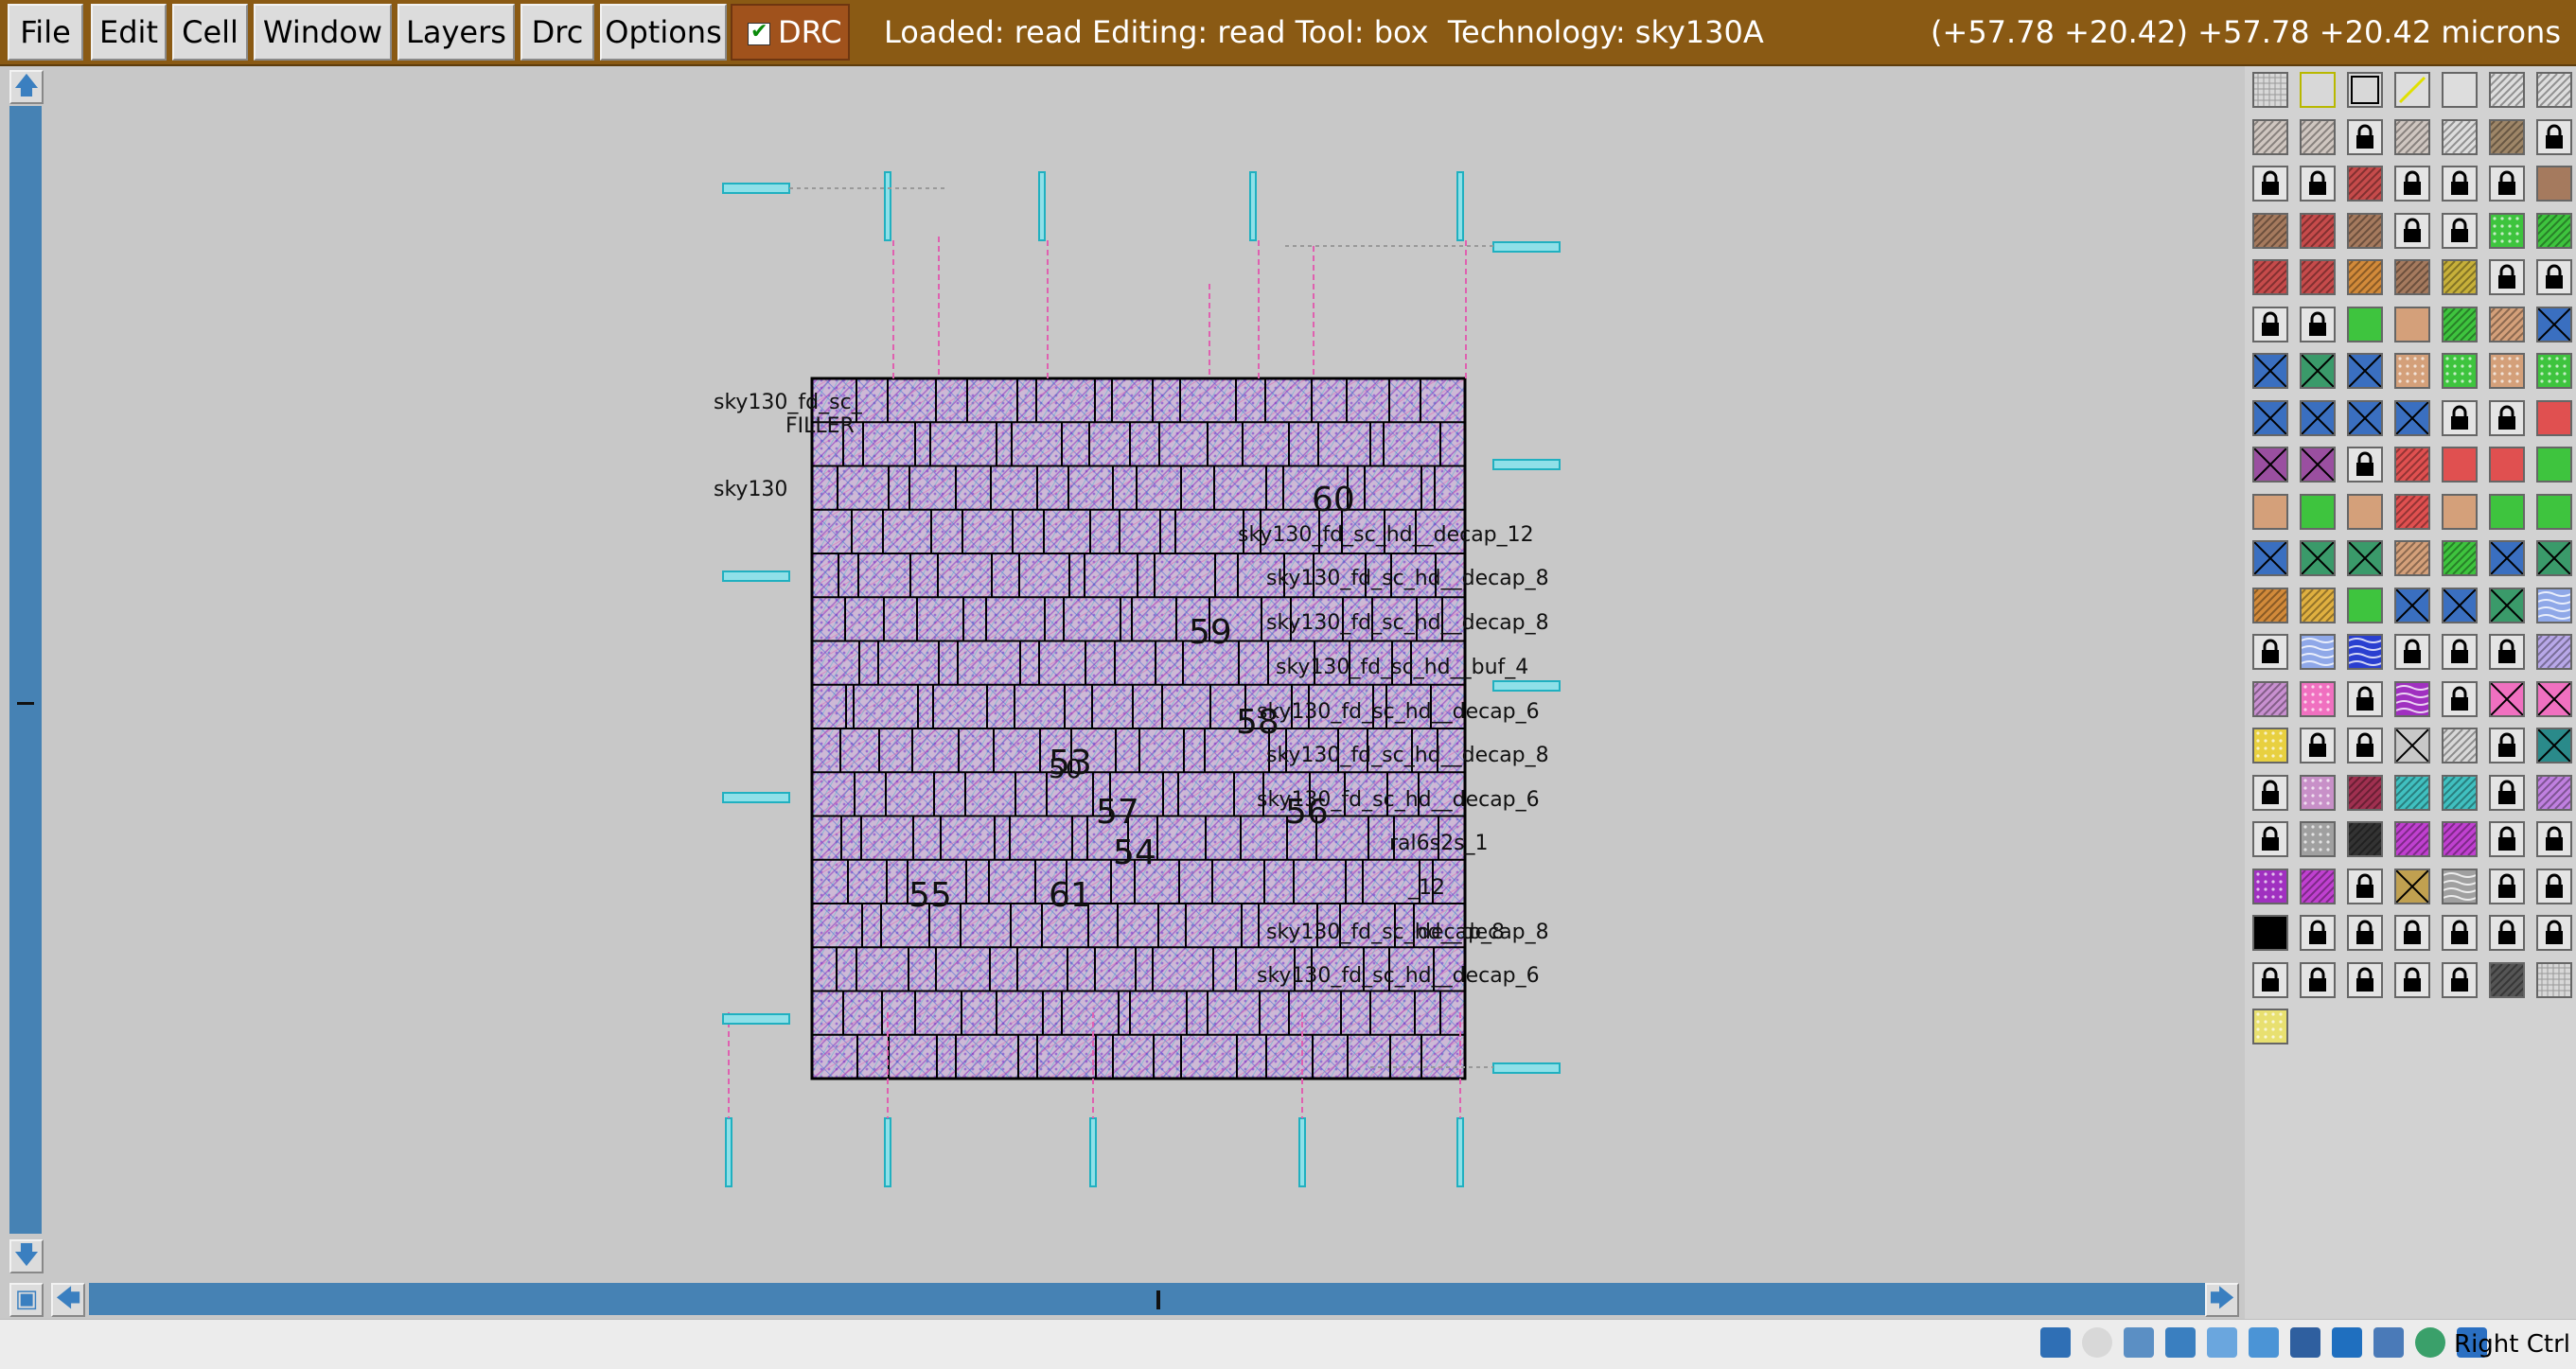 This screenshot has height=1369, width=2576. I want to click on horizontal-scrollbar: ▣ 🡄 🡆, so click(1122, 1299).